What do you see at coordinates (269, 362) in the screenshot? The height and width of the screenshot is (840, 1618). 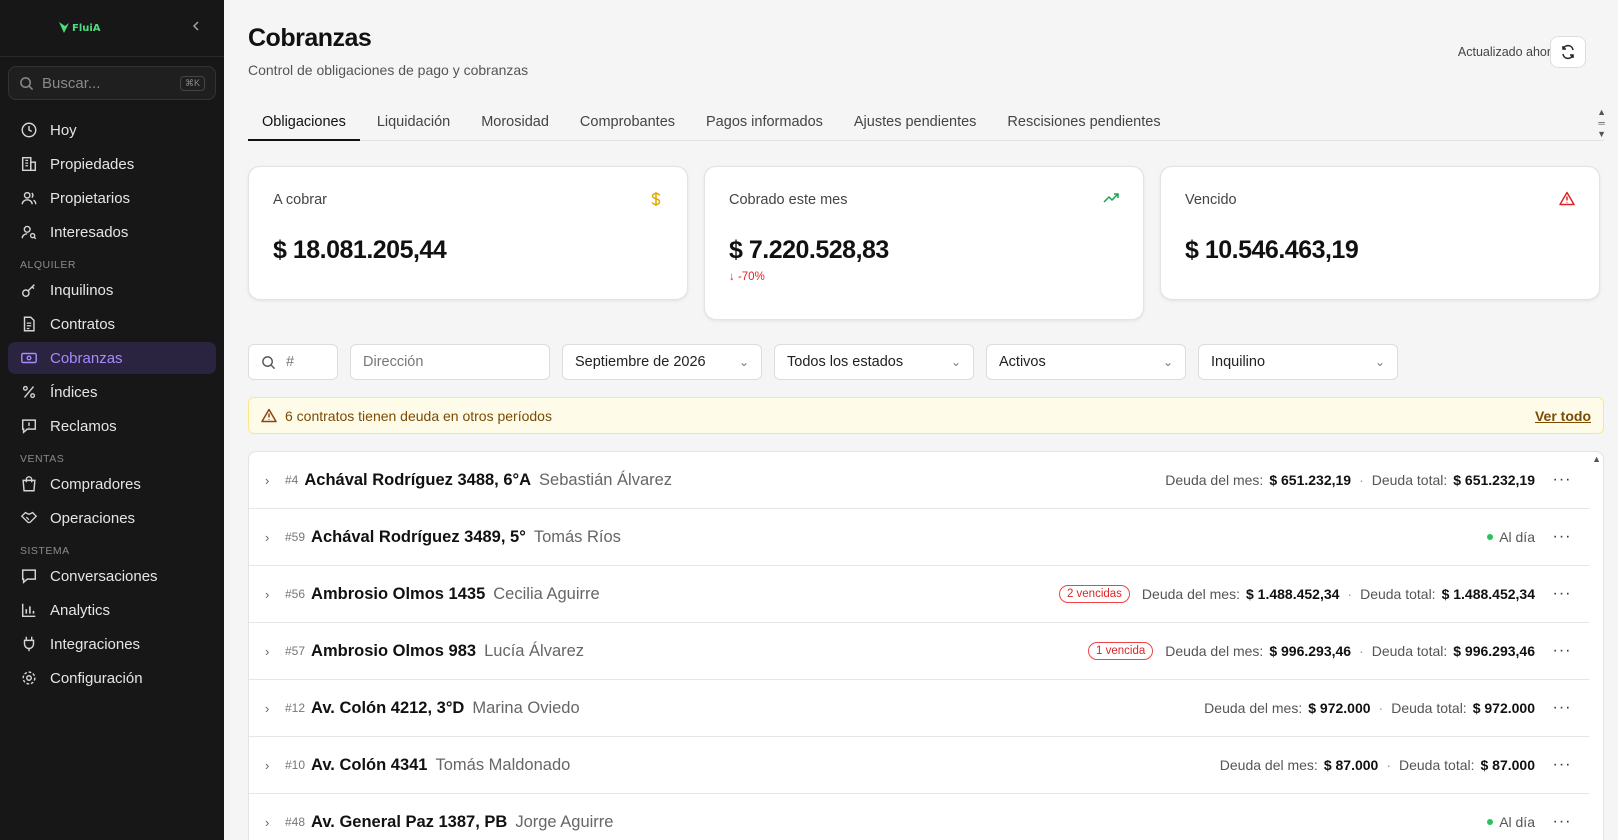 I see `search-icon` at bounding box center [269, 362].